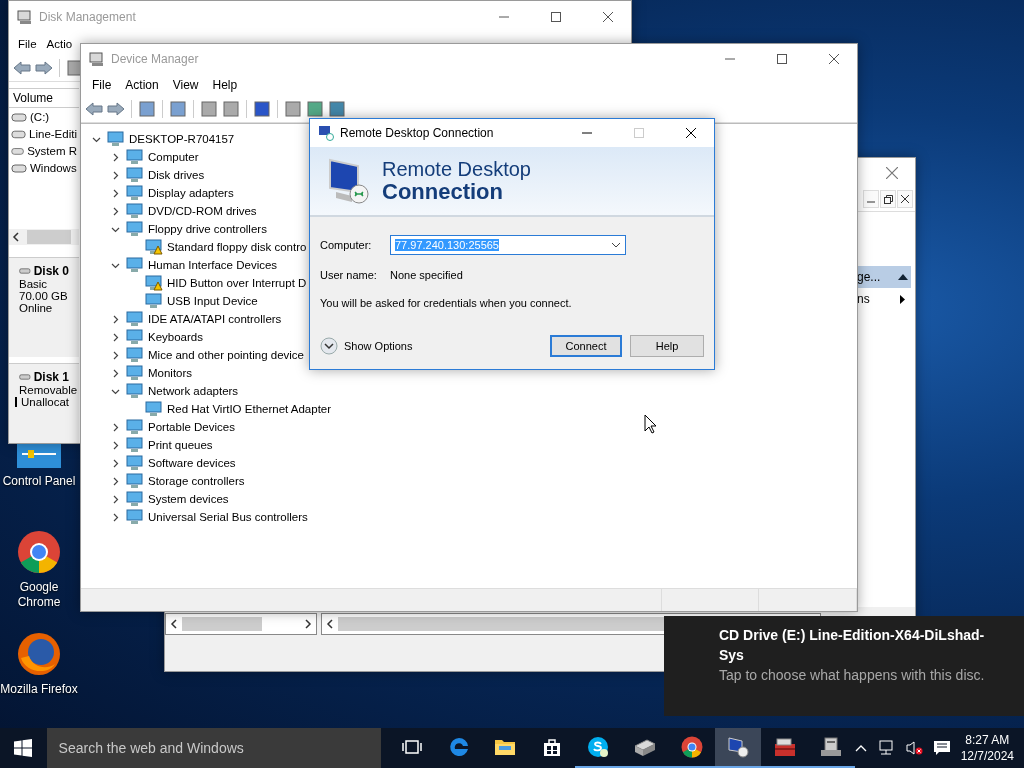  Describe the element at coordinates (16, 402) in the screenshot. I see `legend-swatch` at that location.